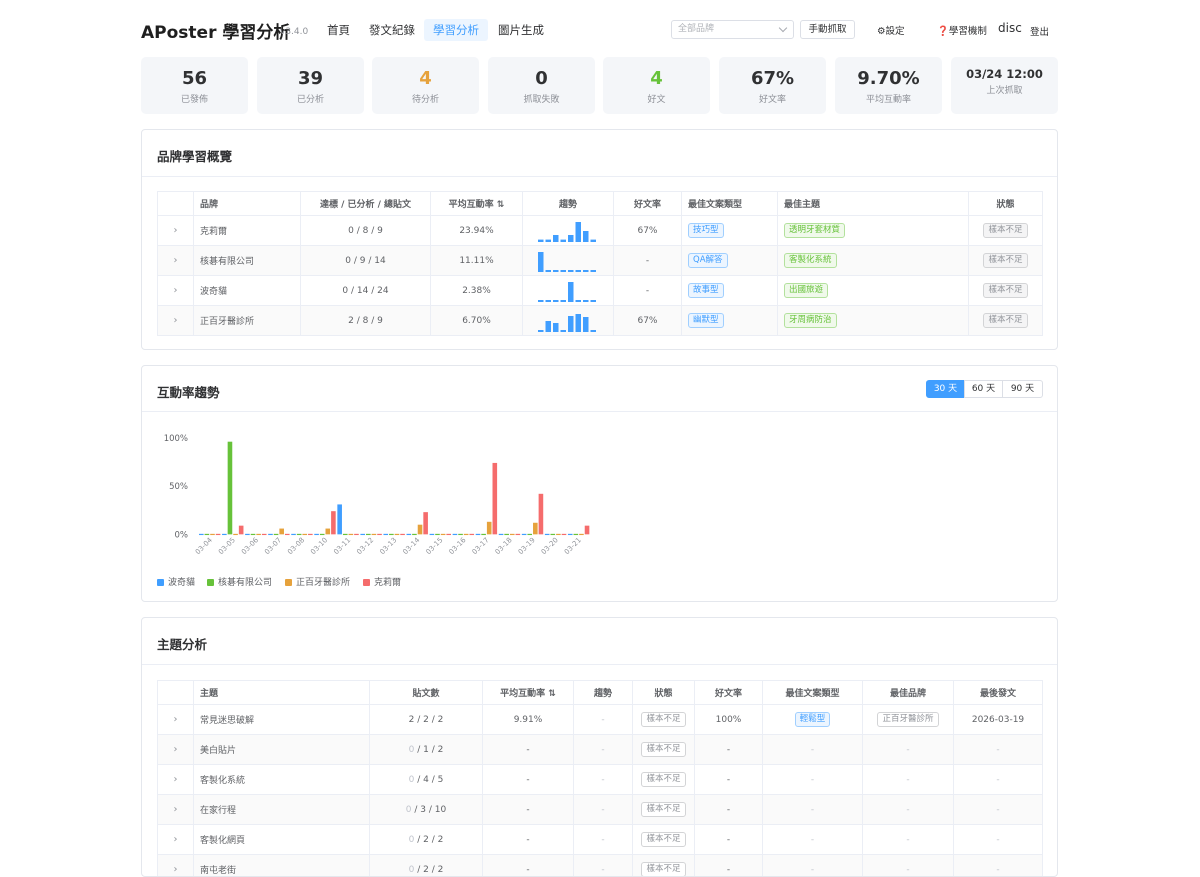  What do you see at coordinates (945, 389) in the screenshot?
I see `range-30-button: 30 天` at bounding box center [945, 389].